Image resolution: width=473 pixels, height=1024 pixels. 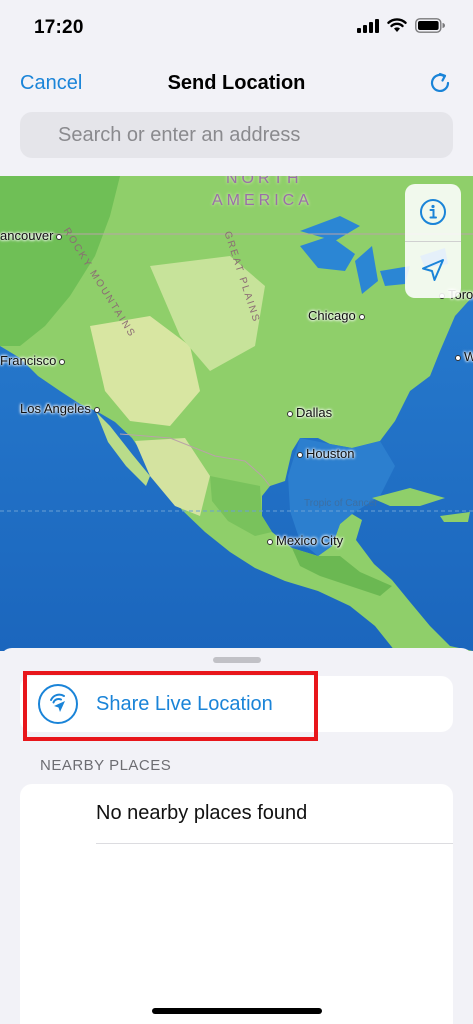 I want to click on home-indicator, so click(x=237, y=1011).